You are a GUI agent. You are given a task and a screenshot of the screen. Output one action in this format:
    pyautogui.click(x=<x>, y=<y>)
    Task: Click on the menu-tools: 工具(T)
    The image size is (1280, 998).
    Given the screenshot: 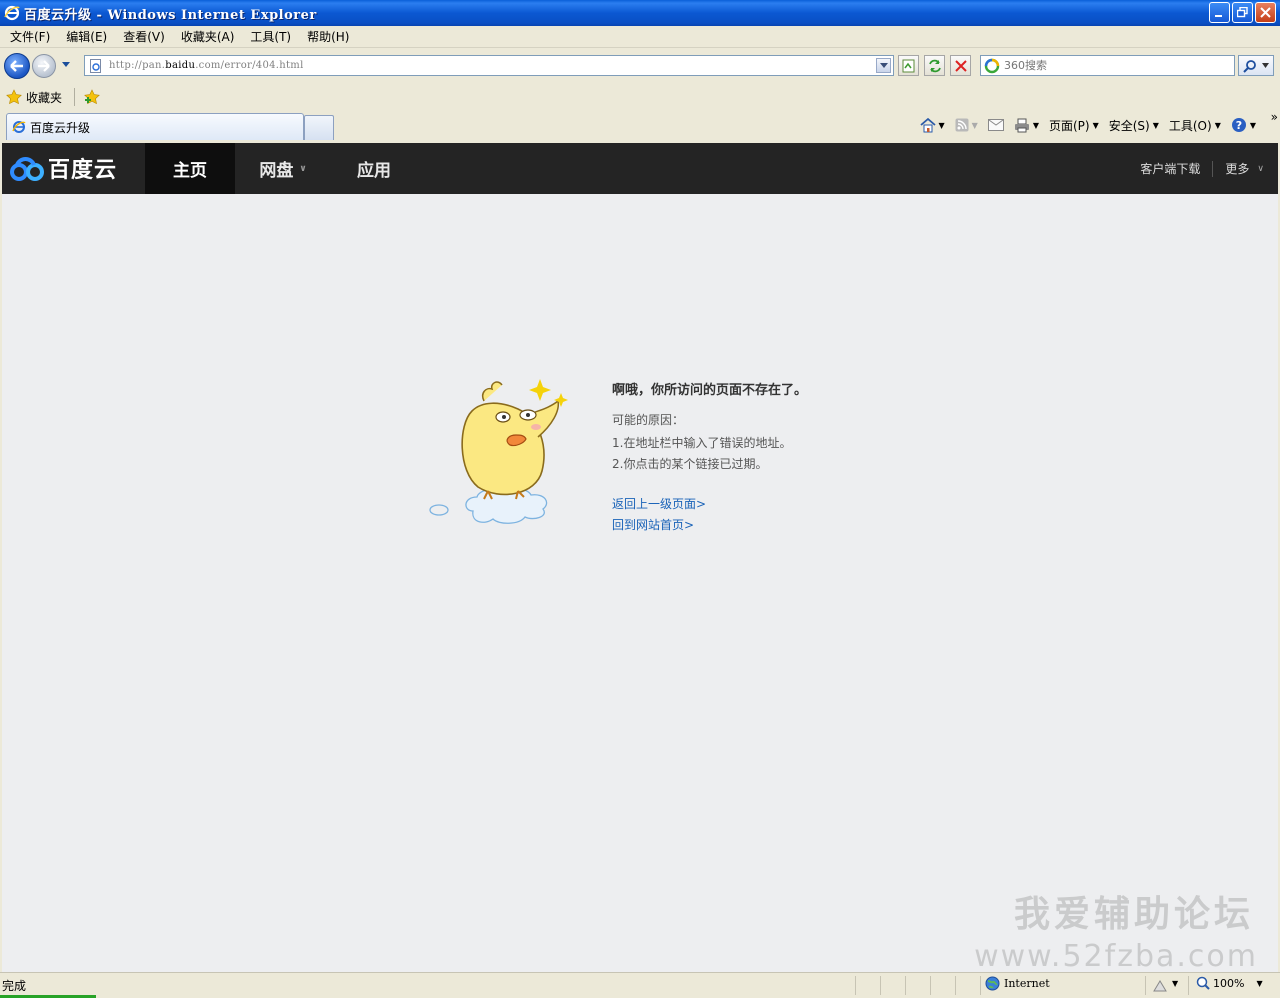 What is the action you would take?
    pyautogui.click(x=270, y=37)
    